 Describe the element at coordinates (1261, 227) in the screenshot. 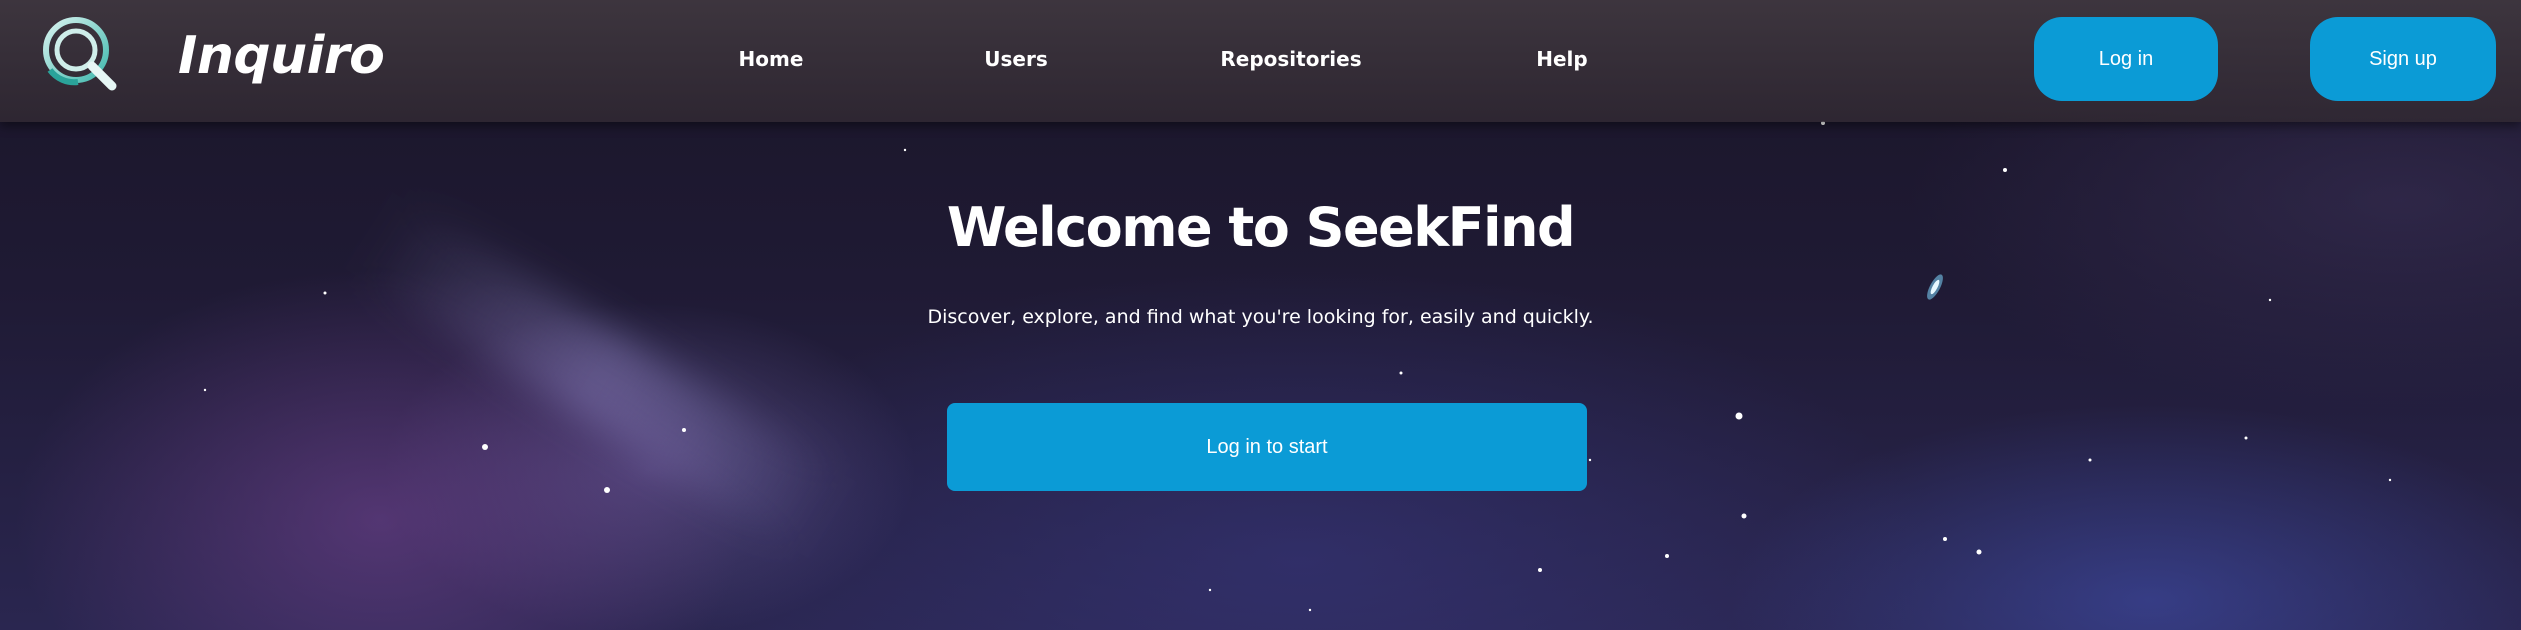

I see `hero-title: Welcome to SeekFind` at that location.